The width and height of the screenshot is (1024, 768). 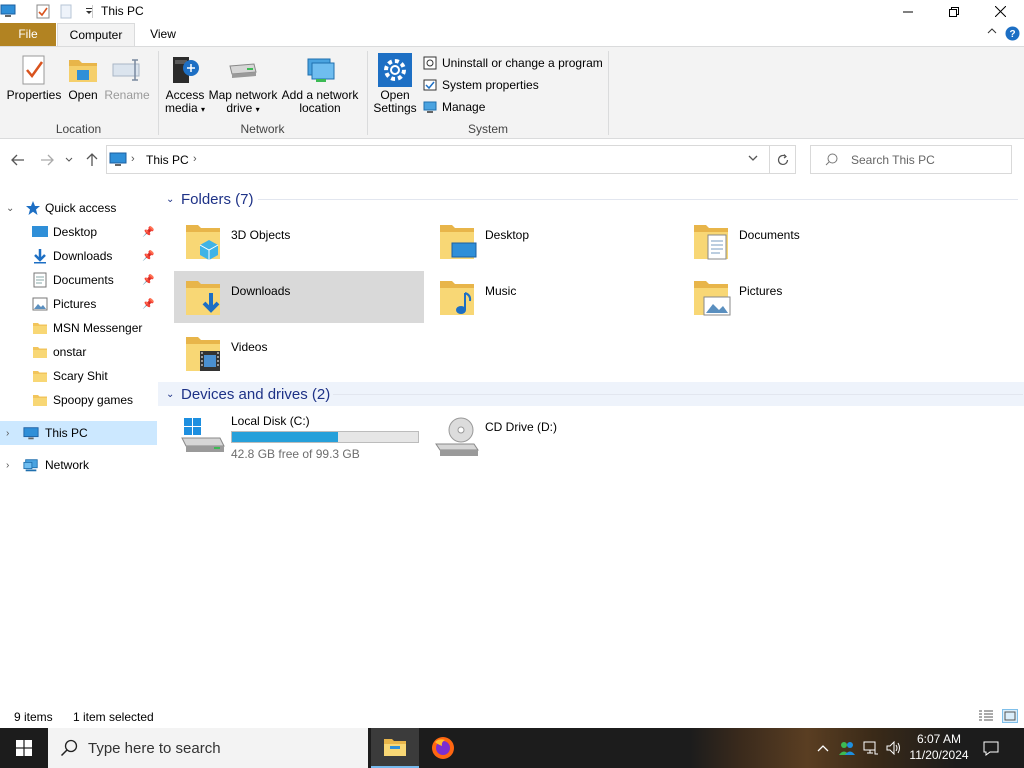 What do you see at coordinates (991, 748) in the screenshot?
I see `notifications-icon` at bounding box center [991, 748].